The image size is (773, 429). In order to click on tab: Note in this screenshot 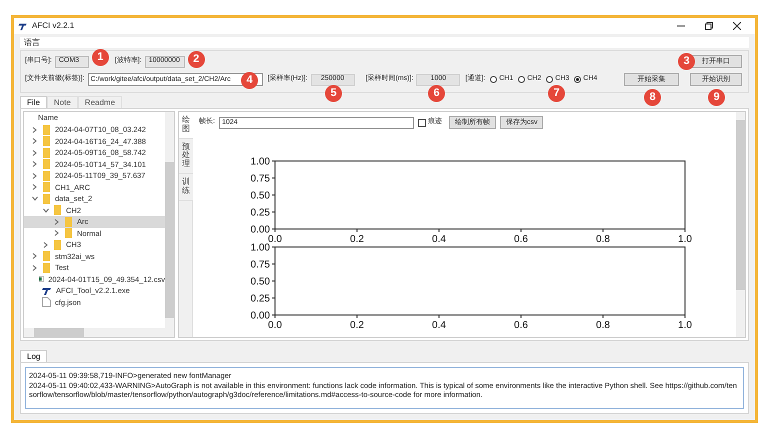, I will do `click(62, 102)`.